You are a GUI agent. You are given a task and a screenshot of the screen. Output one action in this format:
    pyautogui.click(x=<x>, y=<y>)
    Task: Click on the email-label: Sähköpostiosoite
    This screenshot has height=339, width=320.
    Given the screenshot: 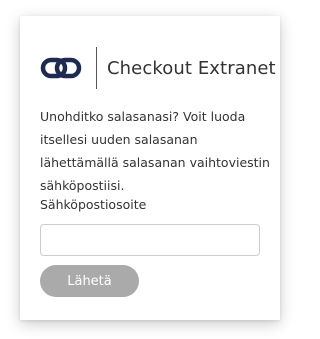 What is the action you would take?
    pyautogui.click(x=93, y=204)
    